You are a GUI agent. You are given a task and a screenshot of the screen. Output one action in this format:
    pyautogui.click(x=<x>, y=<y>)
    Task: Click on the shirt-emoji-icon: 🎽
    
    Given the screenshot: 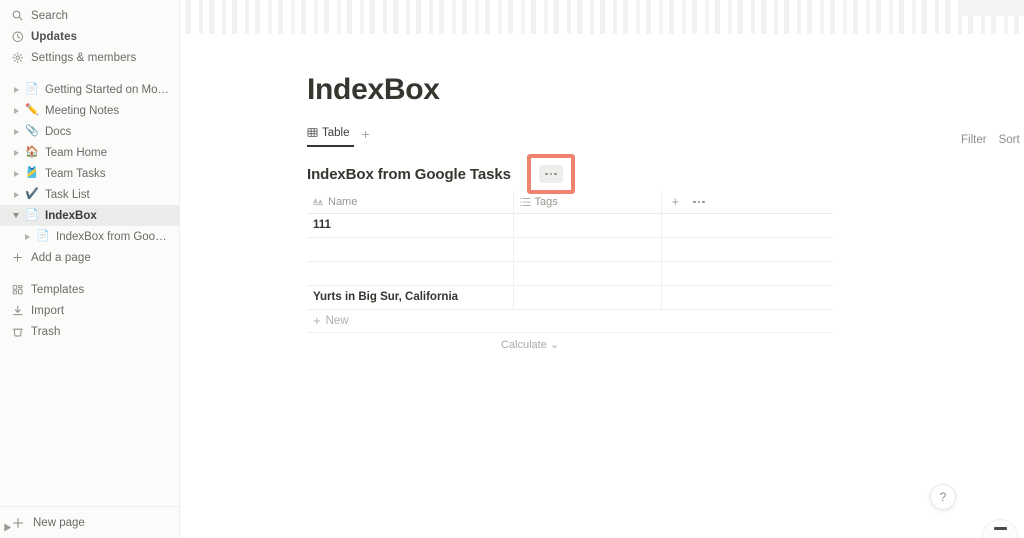 What is the action you would take?
    pyautogui.click(x=32, y=173)
    